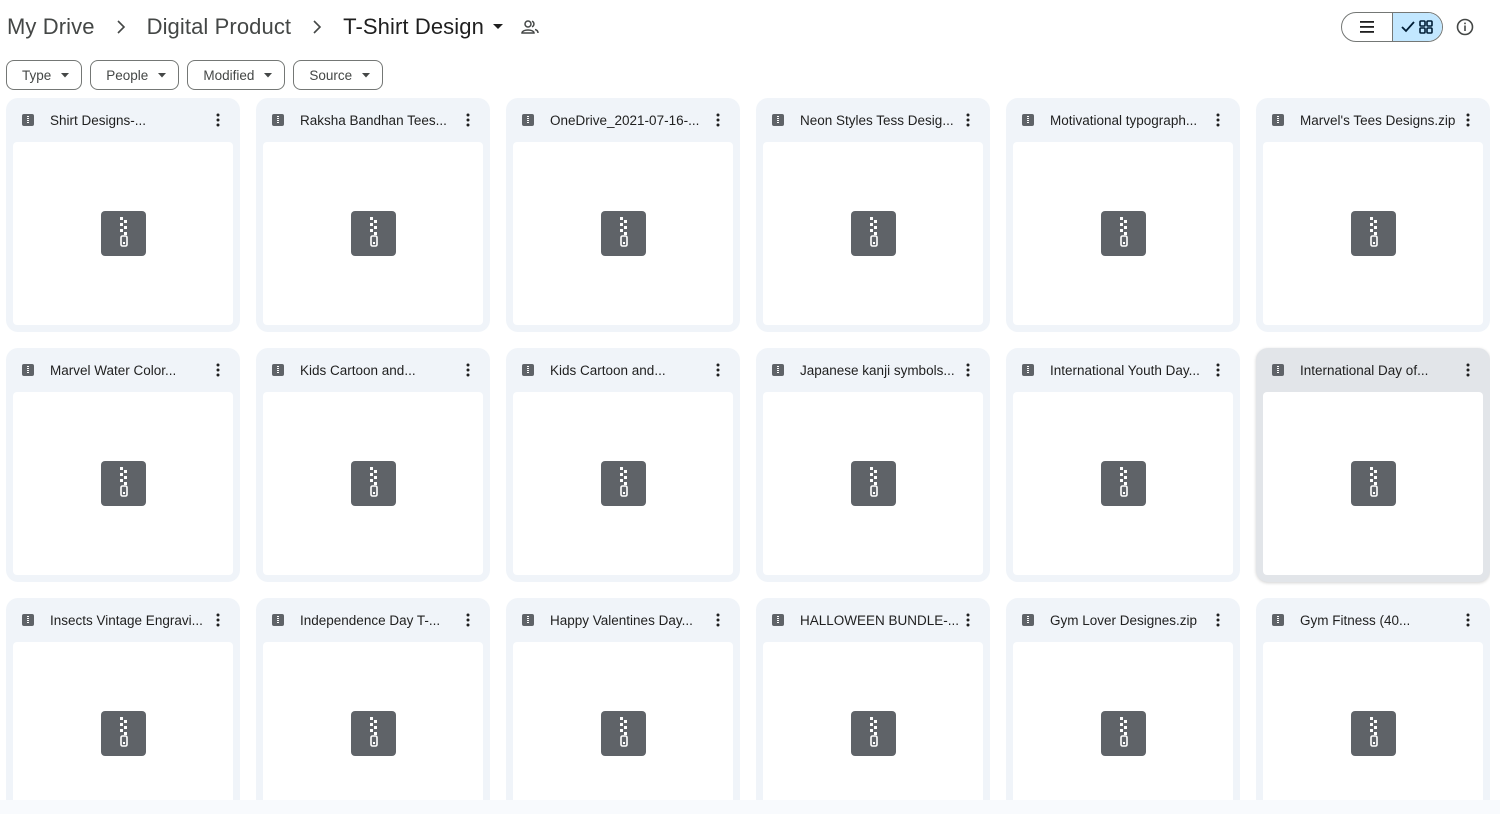  I want to click on list-view-button, so click(1367, 27).